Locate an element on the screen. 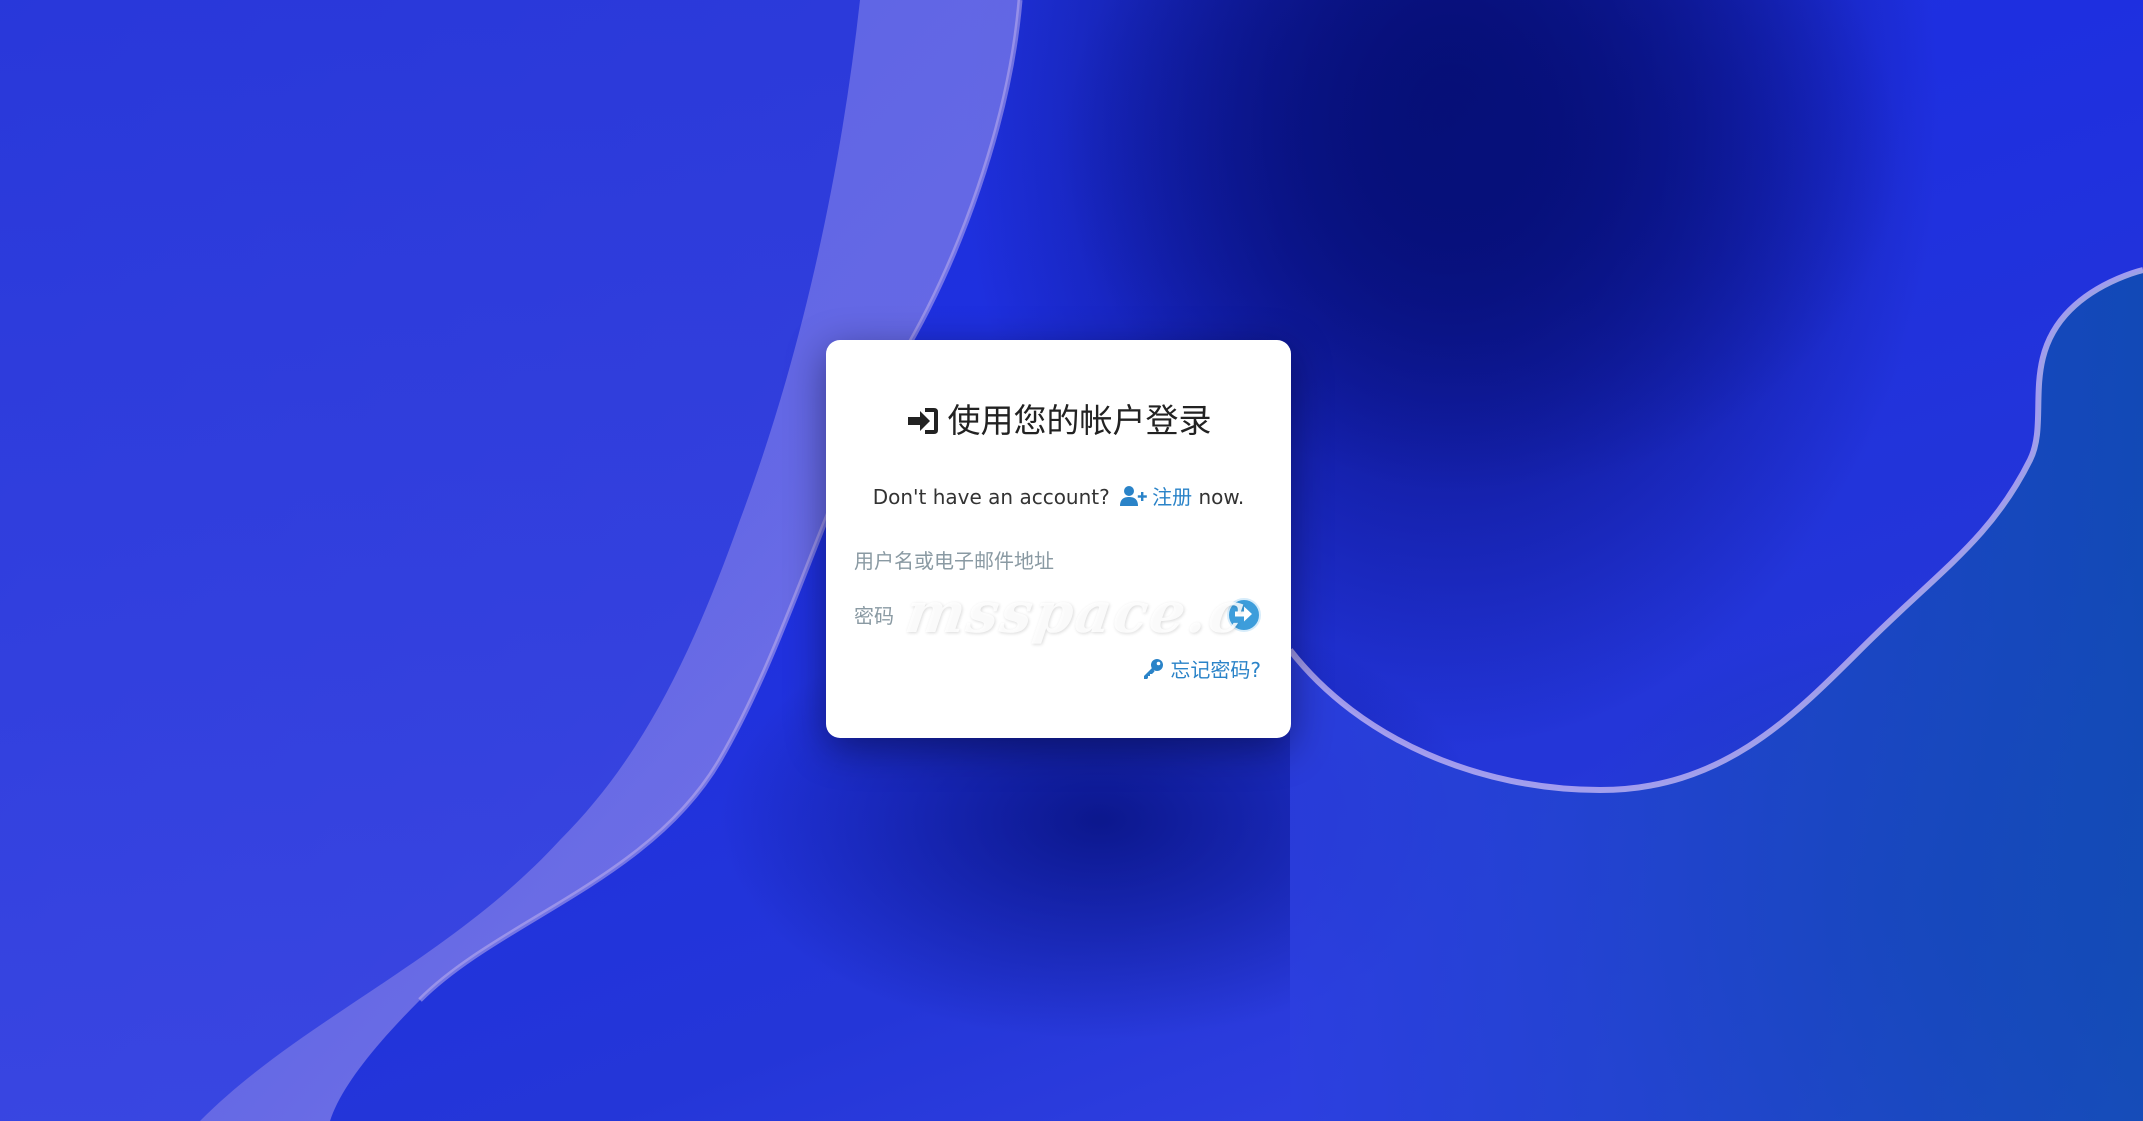 The height and width of the screenshot is (1121, 2143). key-icon is located at coordinates (1153, 671).